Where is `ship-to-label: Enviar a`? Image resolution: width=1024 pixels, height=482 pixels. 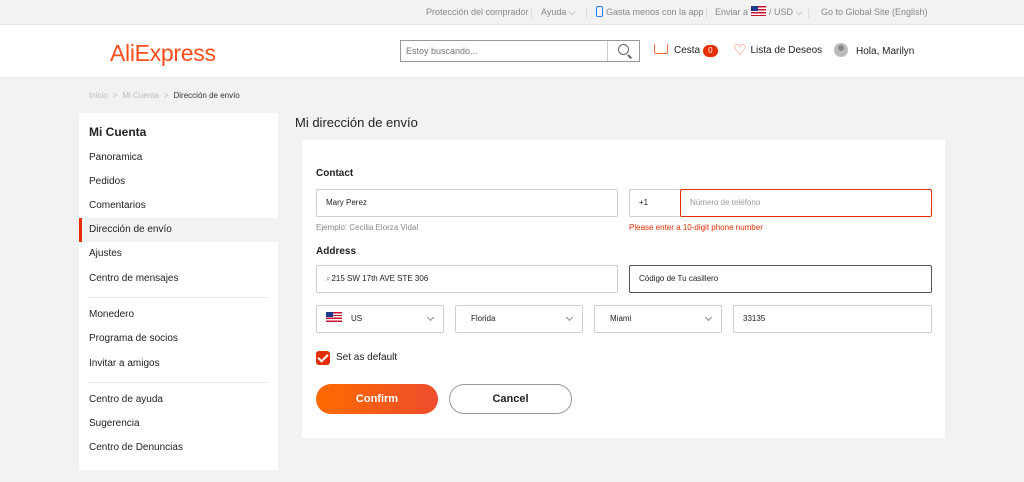 ship-to-label: Enviar a is located at coordinates (732, 12).